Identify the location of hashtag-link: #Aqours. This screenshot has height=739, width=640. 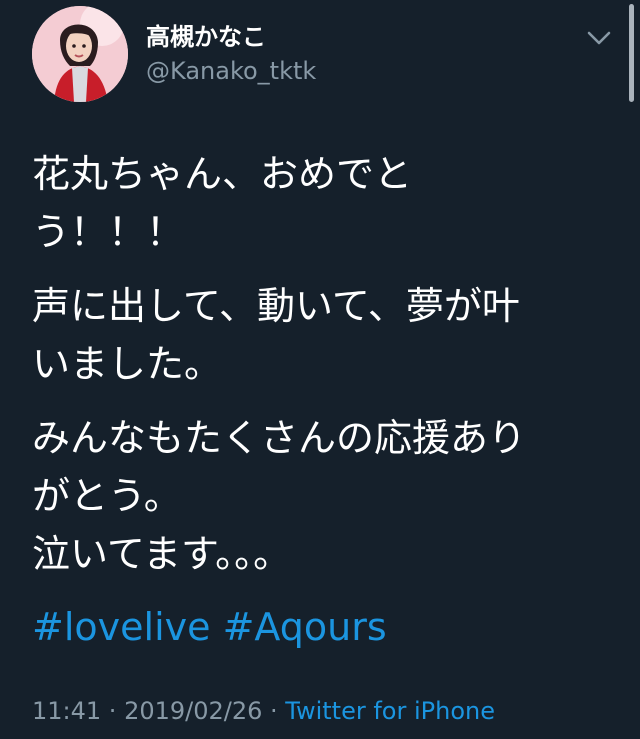
(305, 627).